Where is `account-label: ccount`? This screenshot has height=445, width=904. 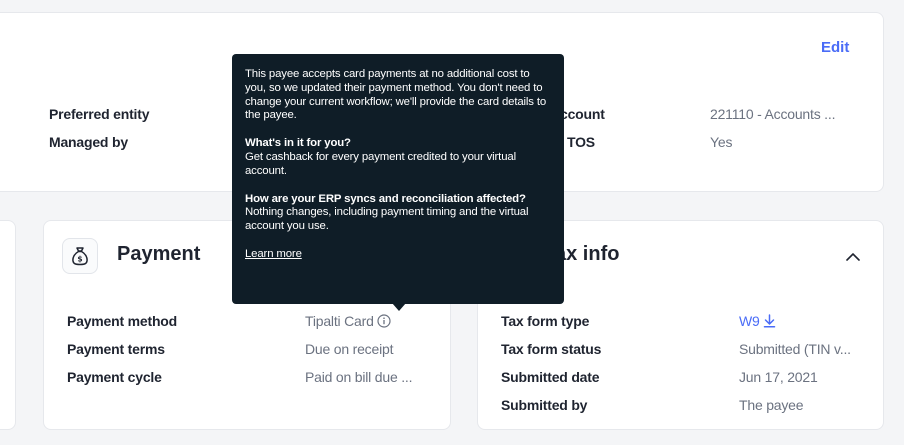
account-label: ccount is located at coordinates (582, 114).